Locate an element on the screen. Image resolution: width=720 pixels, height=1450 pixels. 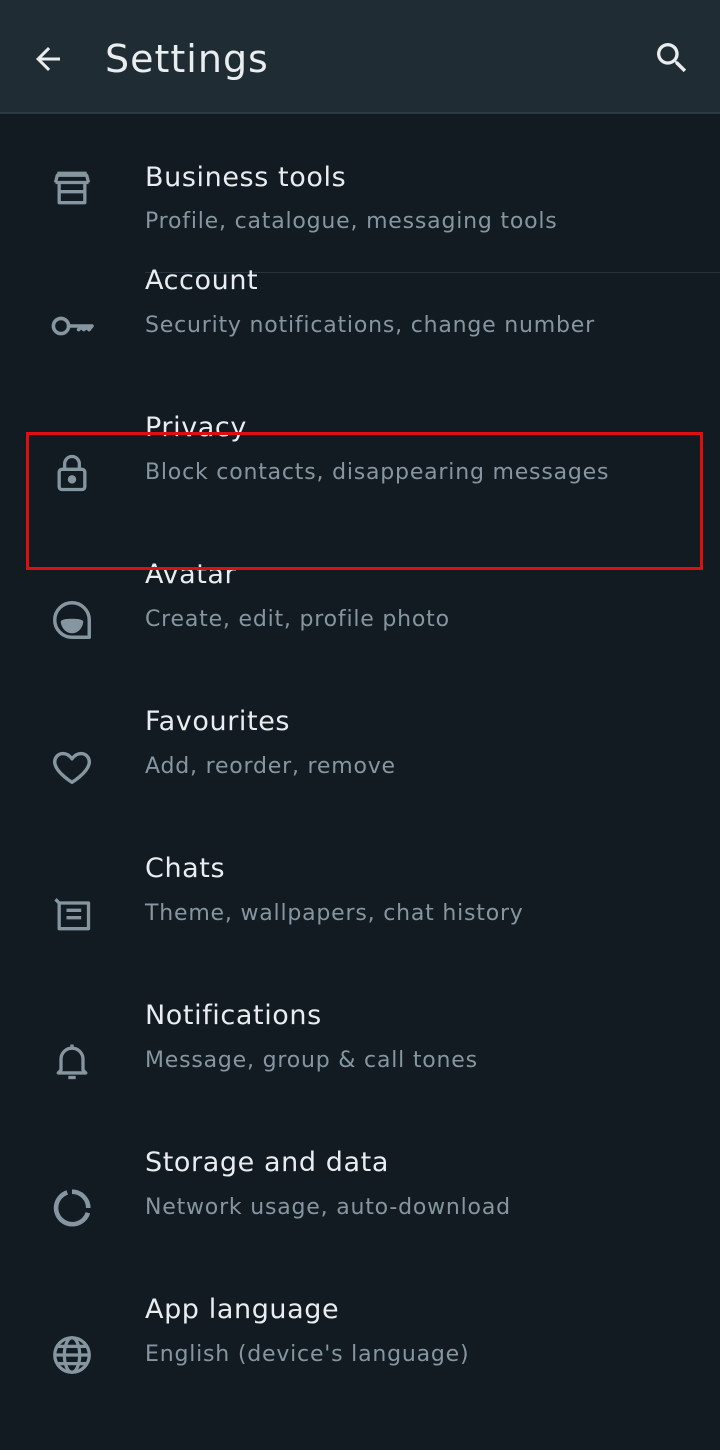
back-button is located at coordinates (48, 59).